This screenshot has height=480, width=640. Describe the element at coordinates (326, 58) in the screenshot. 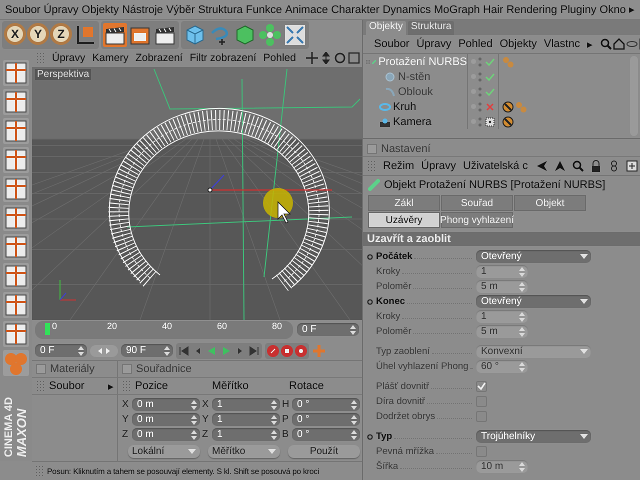

I see `zoom-arrows-icon` at that location.